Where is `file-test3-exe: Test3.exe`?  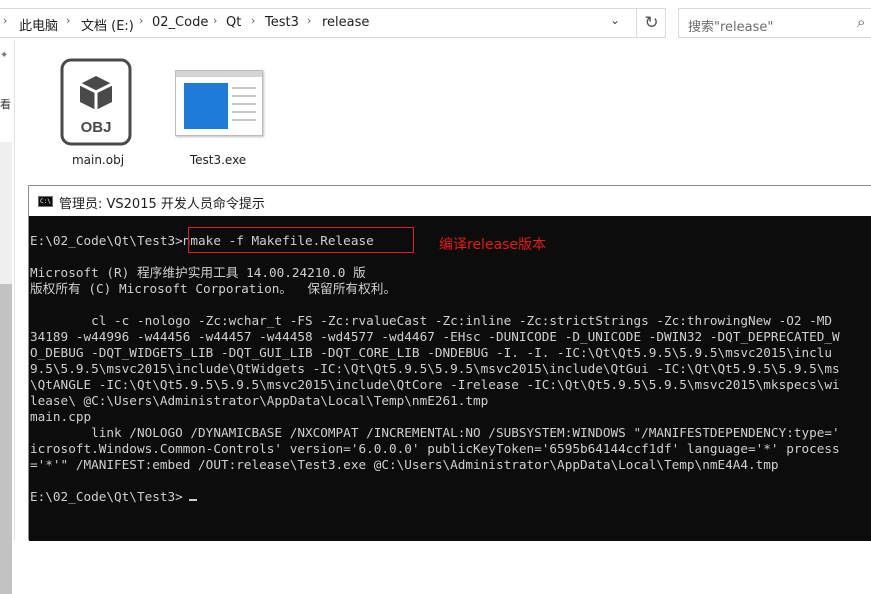
file-test3-exe: Test3.exe is located at coordinates (218, 116).